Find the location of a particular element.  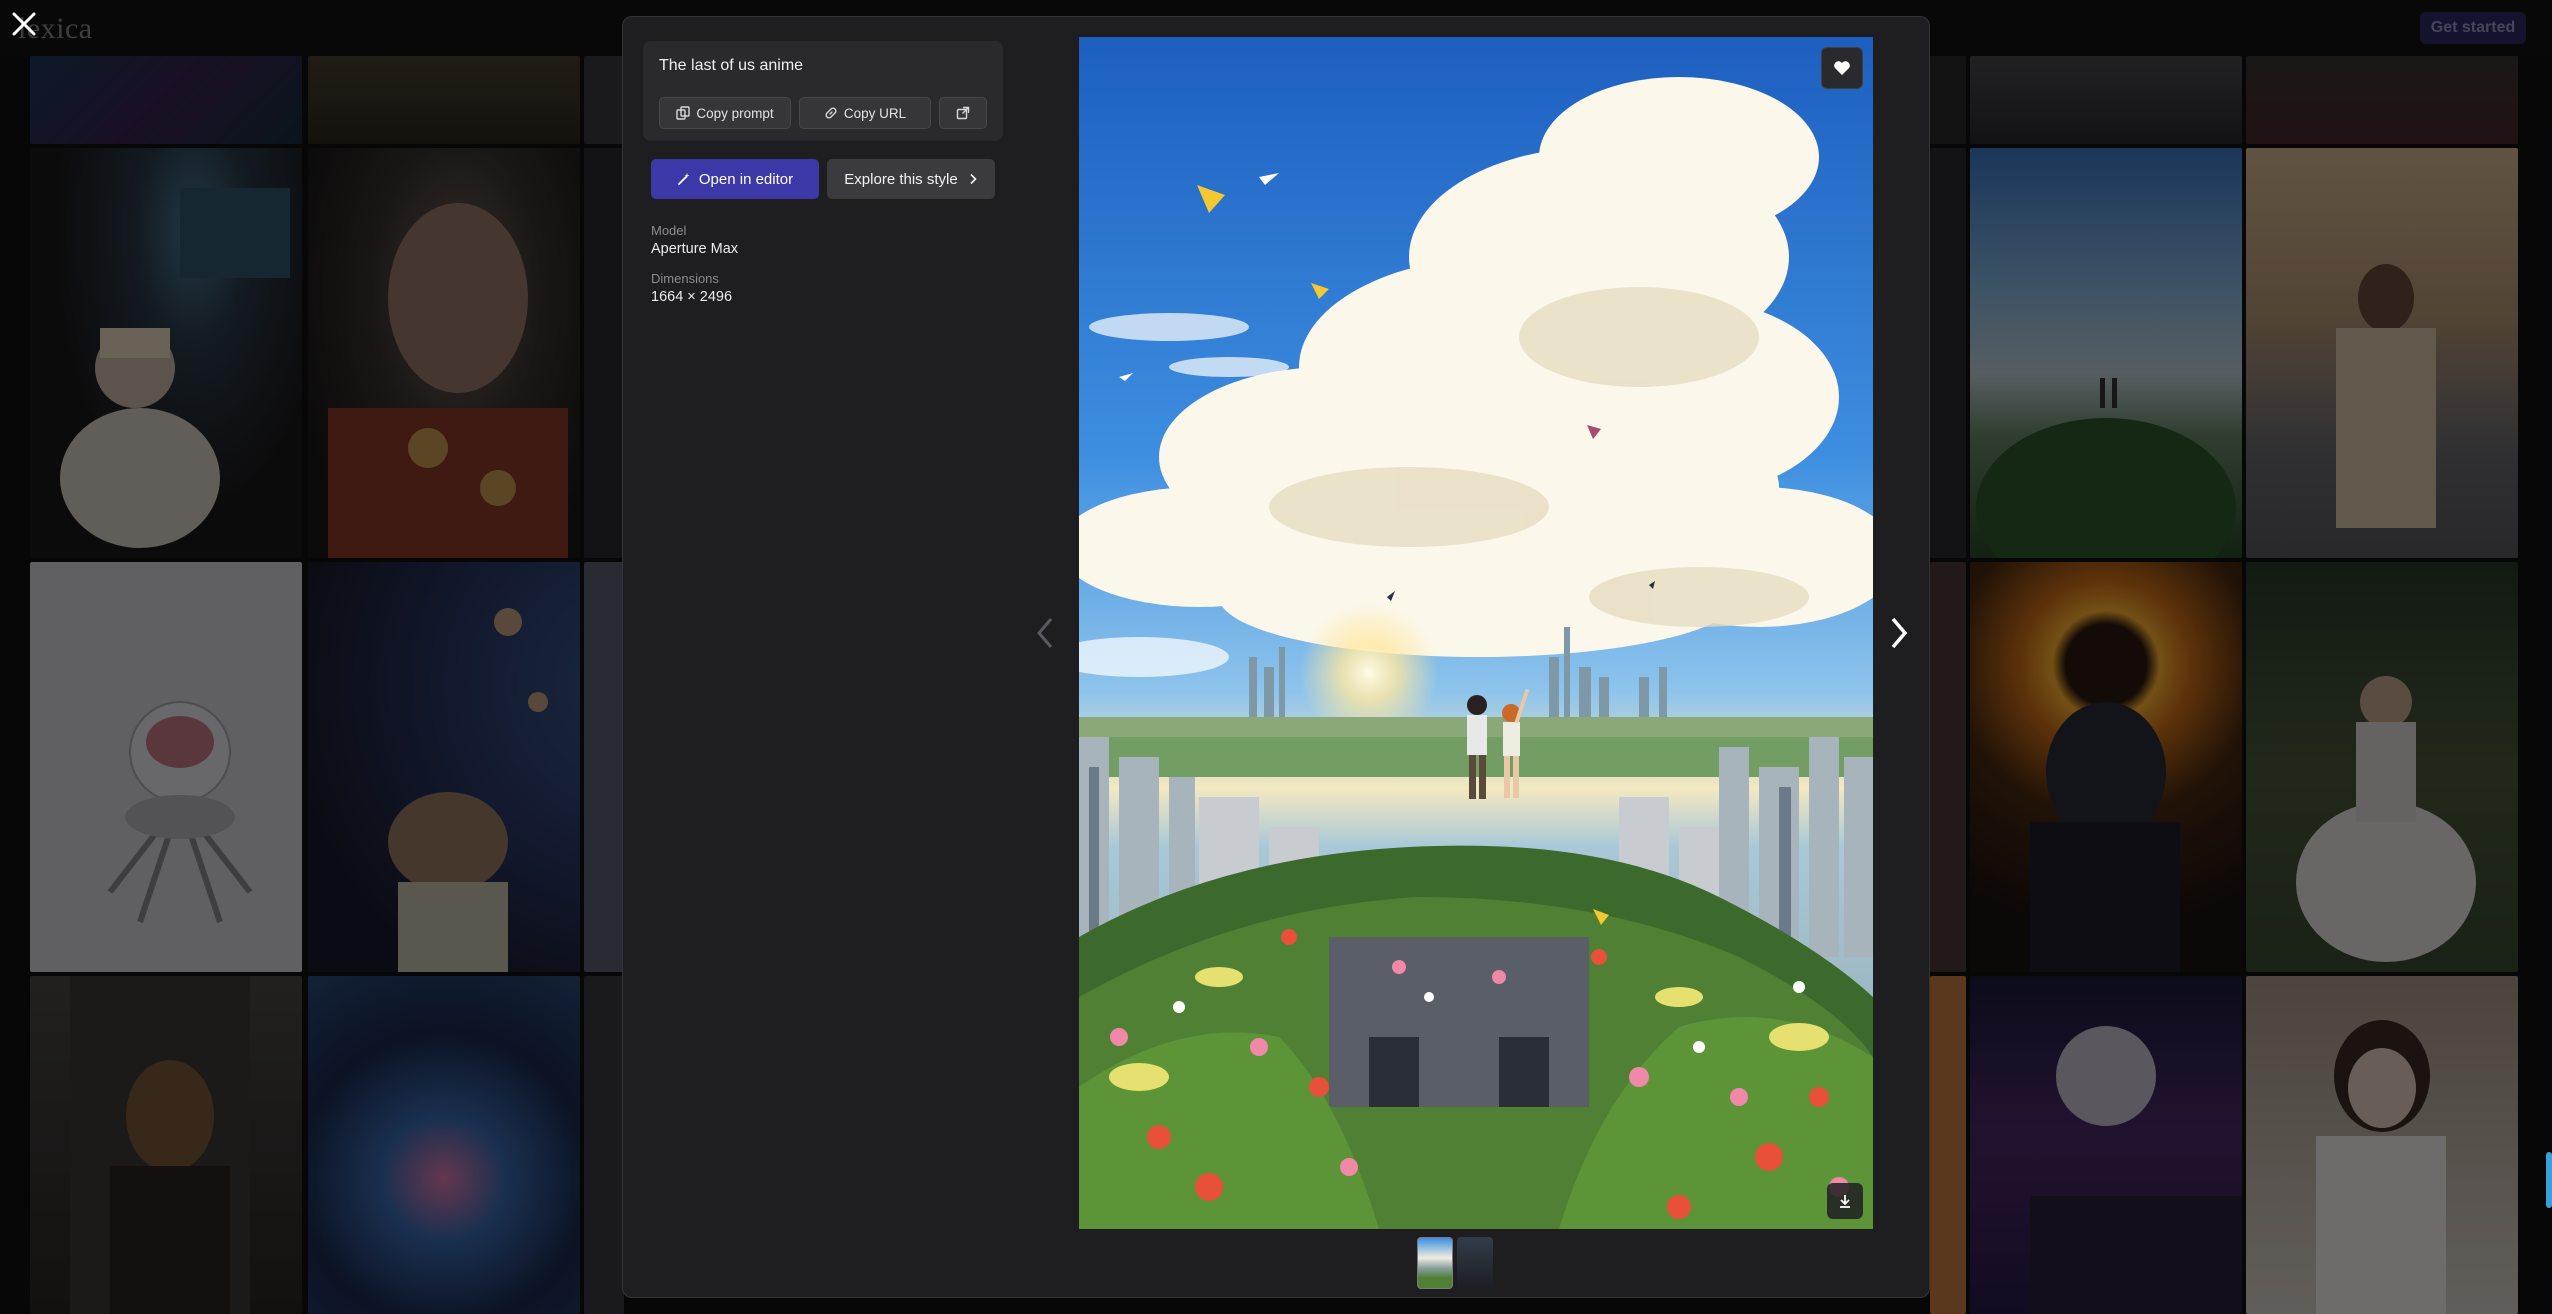

explore-style-label: Explore this style is located at coordinates (901, 179).